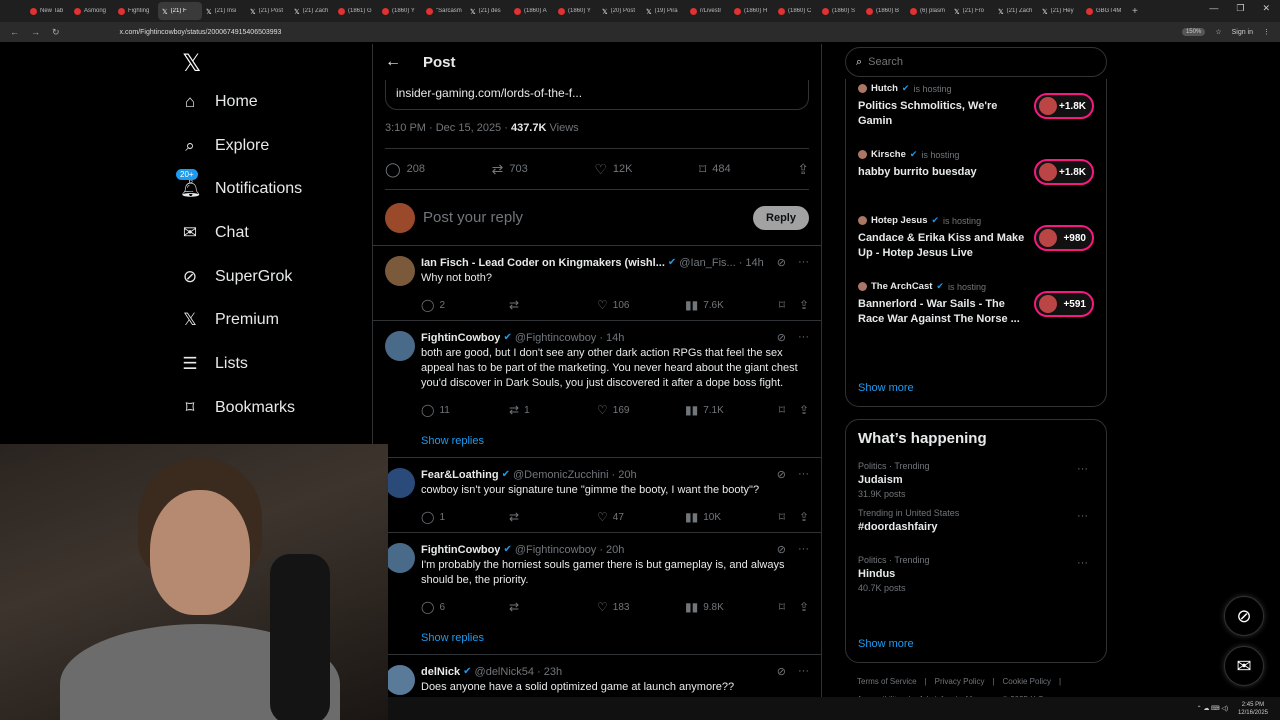 This screenshot has width=1280, height=720. I want to click on reply-button: Reply, so click(781, 217).